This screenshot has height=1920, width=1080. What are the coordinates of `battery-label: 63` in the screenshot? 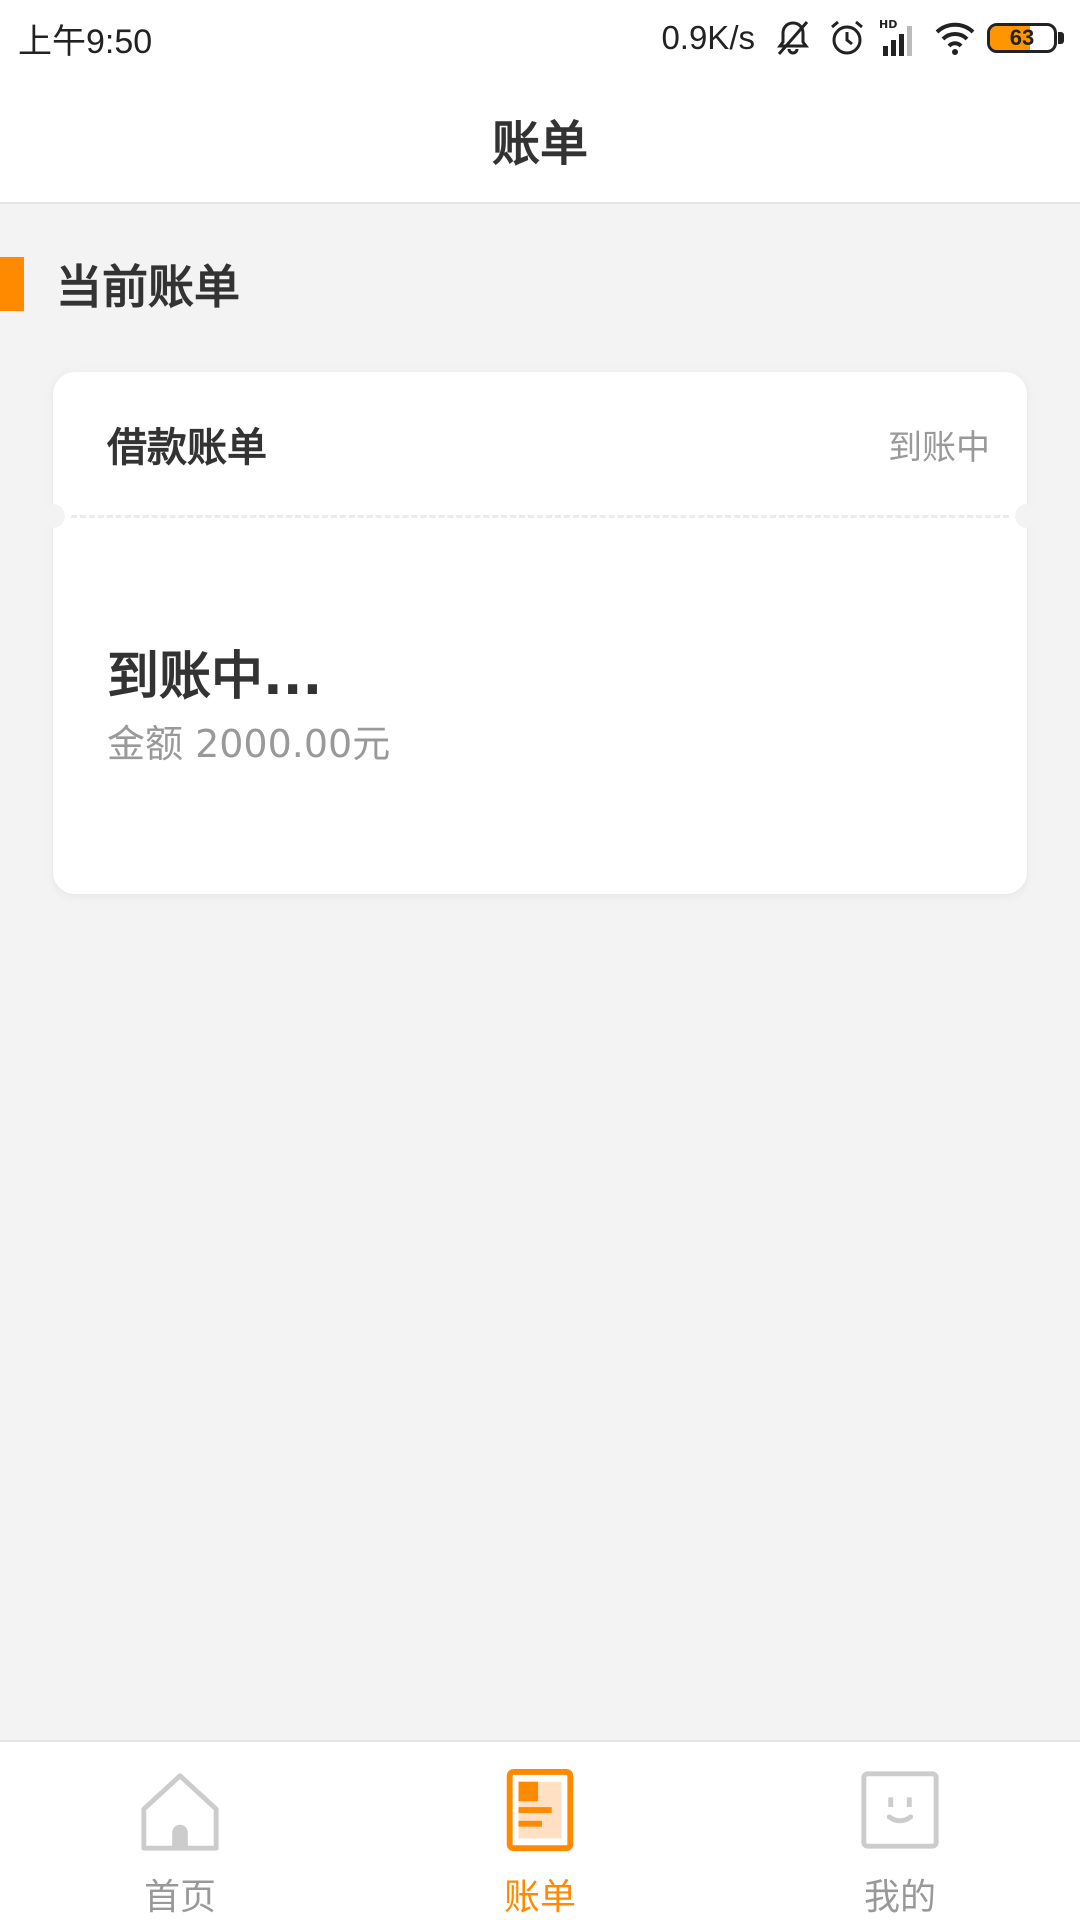 It's located at (1022, 37).